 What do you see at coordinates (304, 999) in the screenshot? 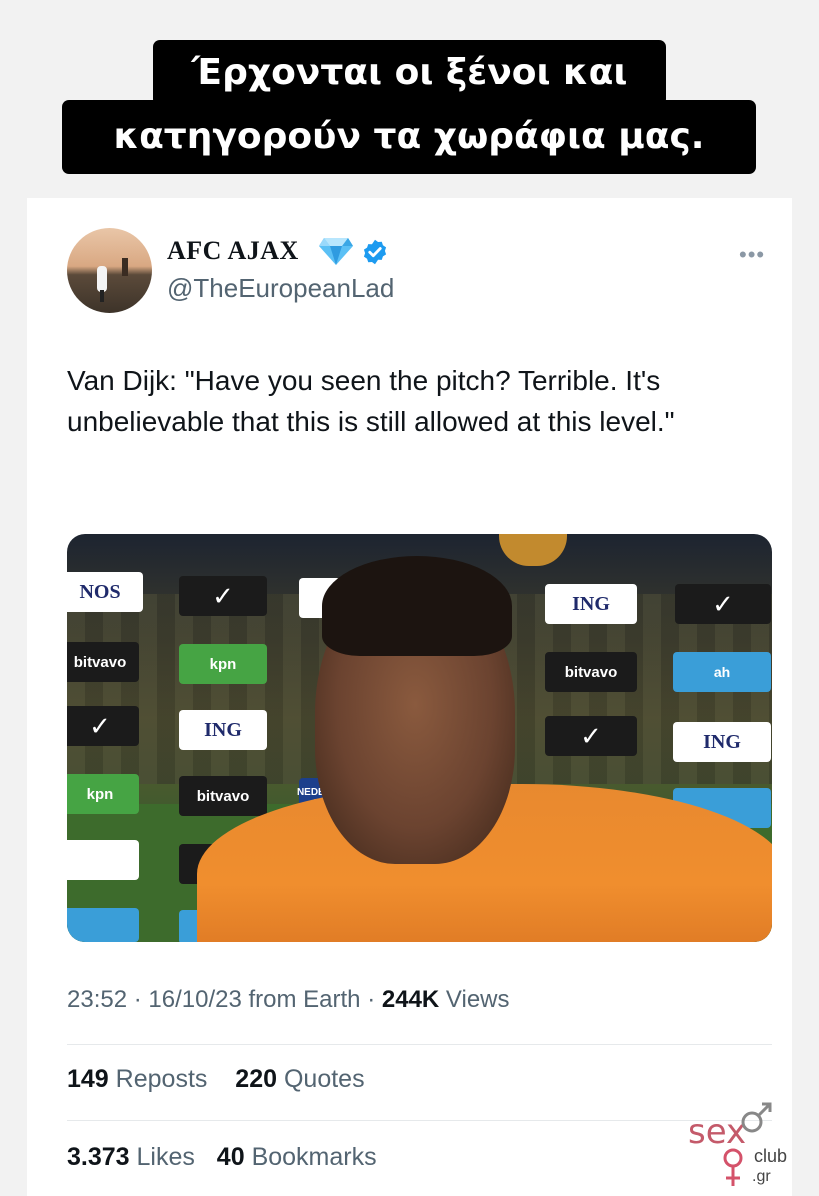
I see `tweet-source: from Earth` at bounding box center [304, 999].